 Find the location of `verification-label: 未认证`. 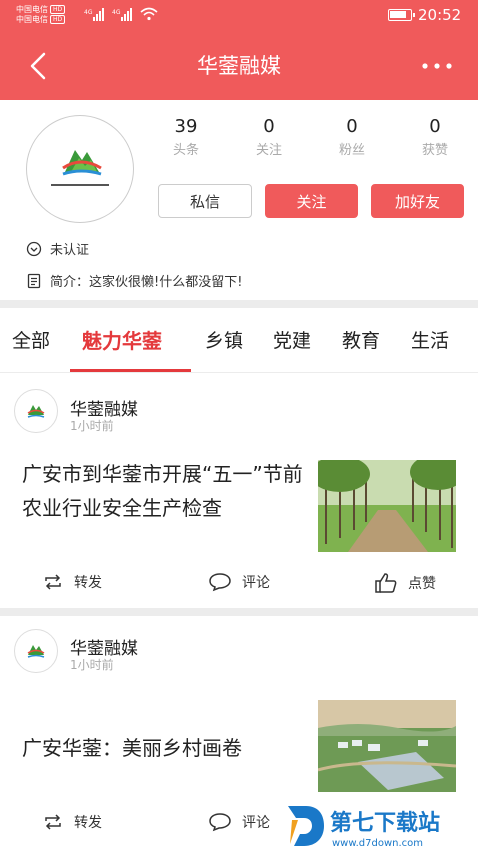

verification-label: 未认证 is located at coordinates (70, 250).